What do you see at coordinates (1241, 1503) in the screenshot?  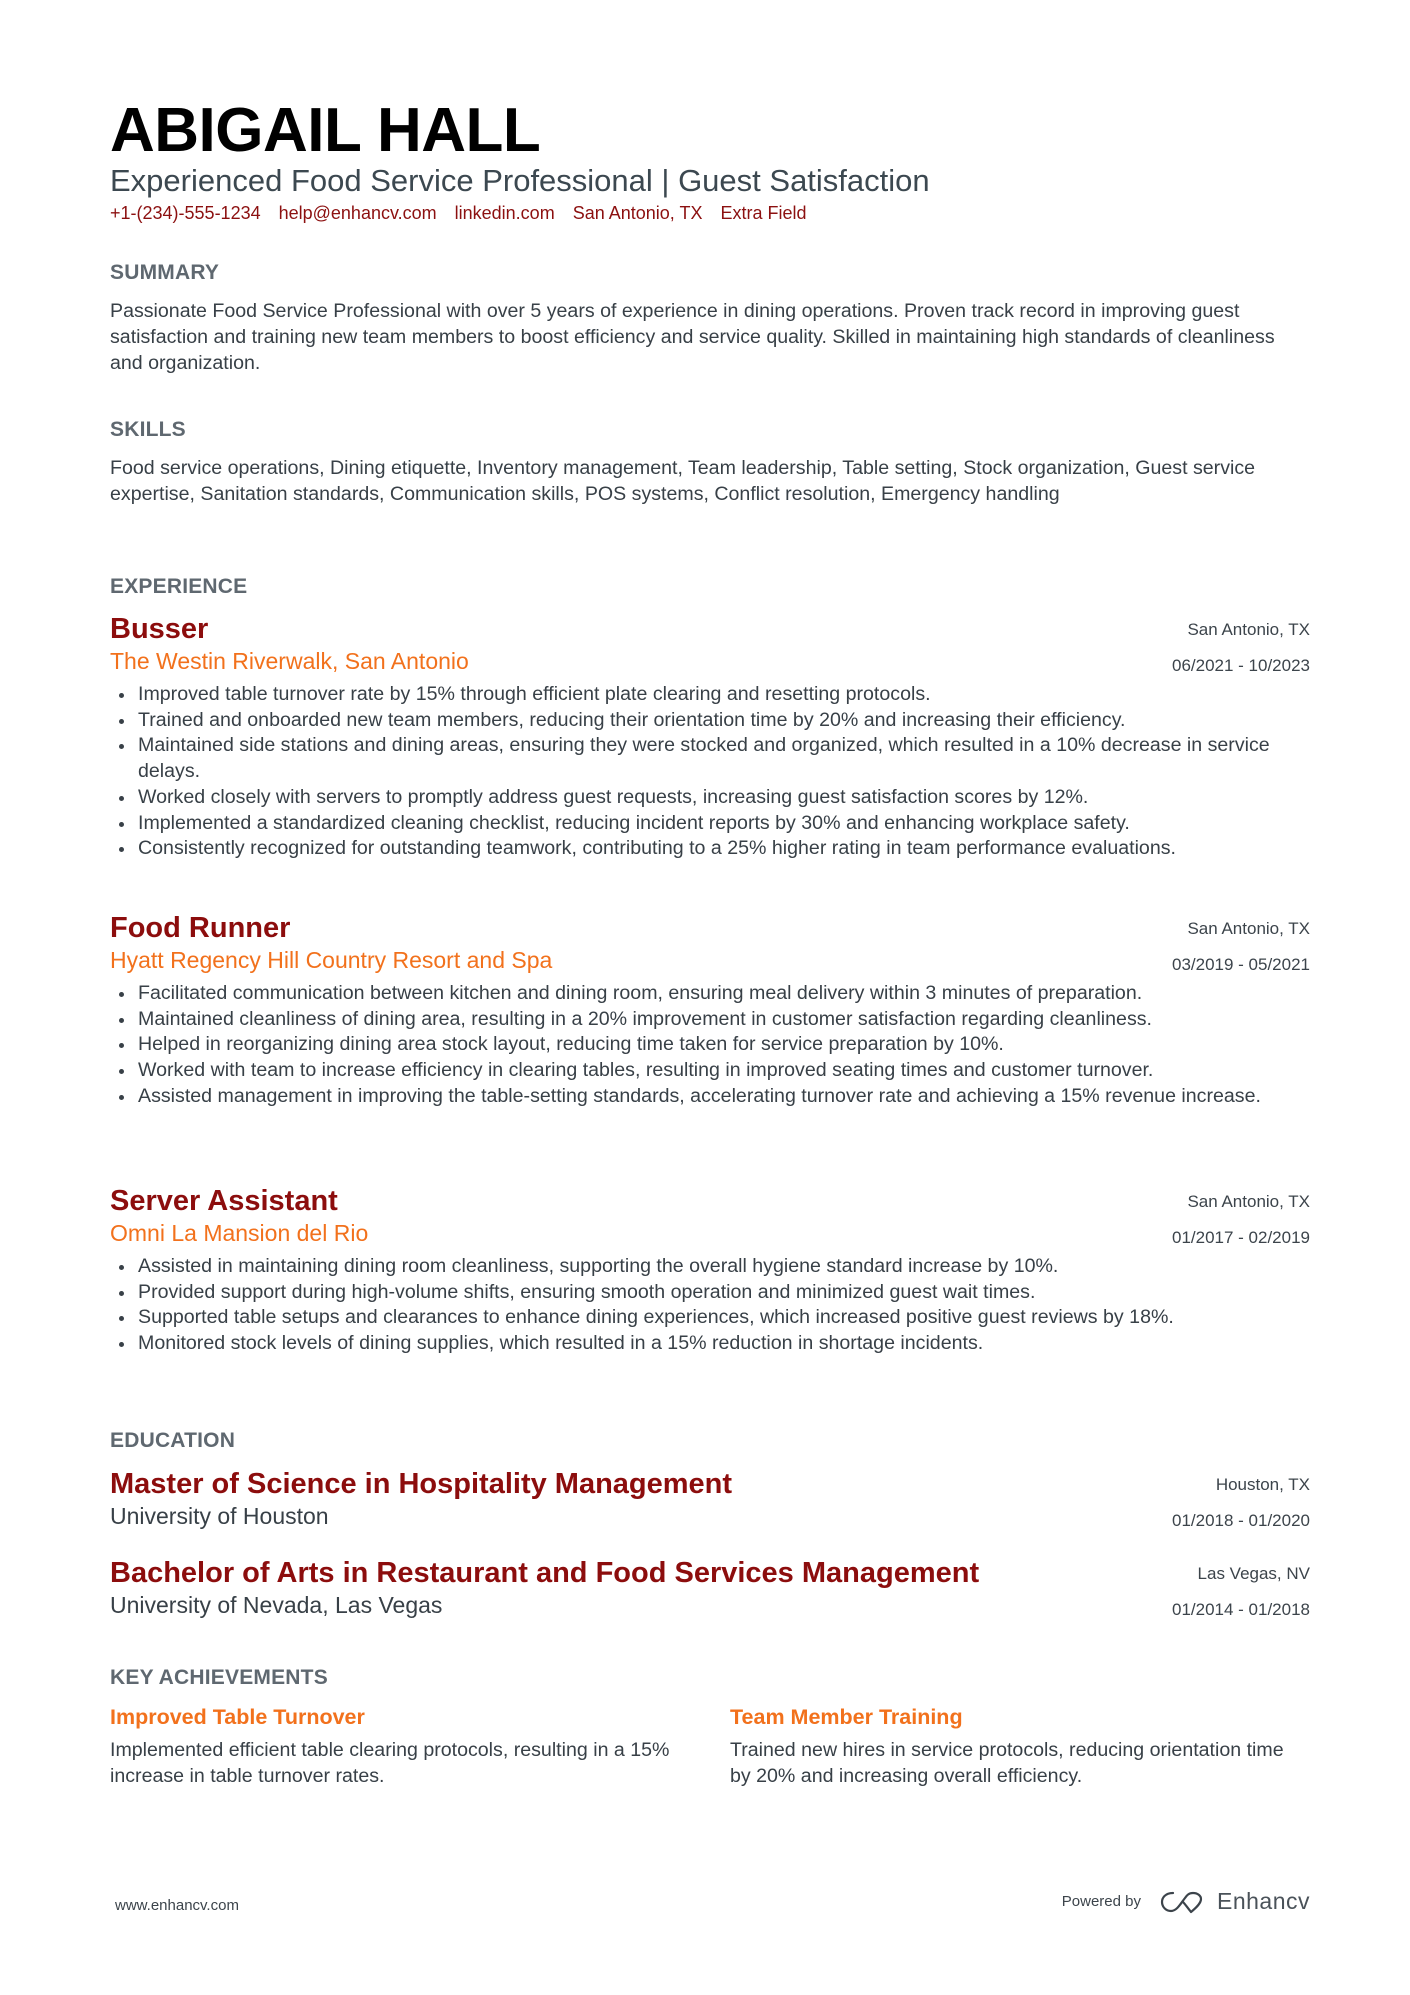 I see `education-meta: Houston, TX 01/2018 - 01/2020` at bounding box center [1241, 1503].